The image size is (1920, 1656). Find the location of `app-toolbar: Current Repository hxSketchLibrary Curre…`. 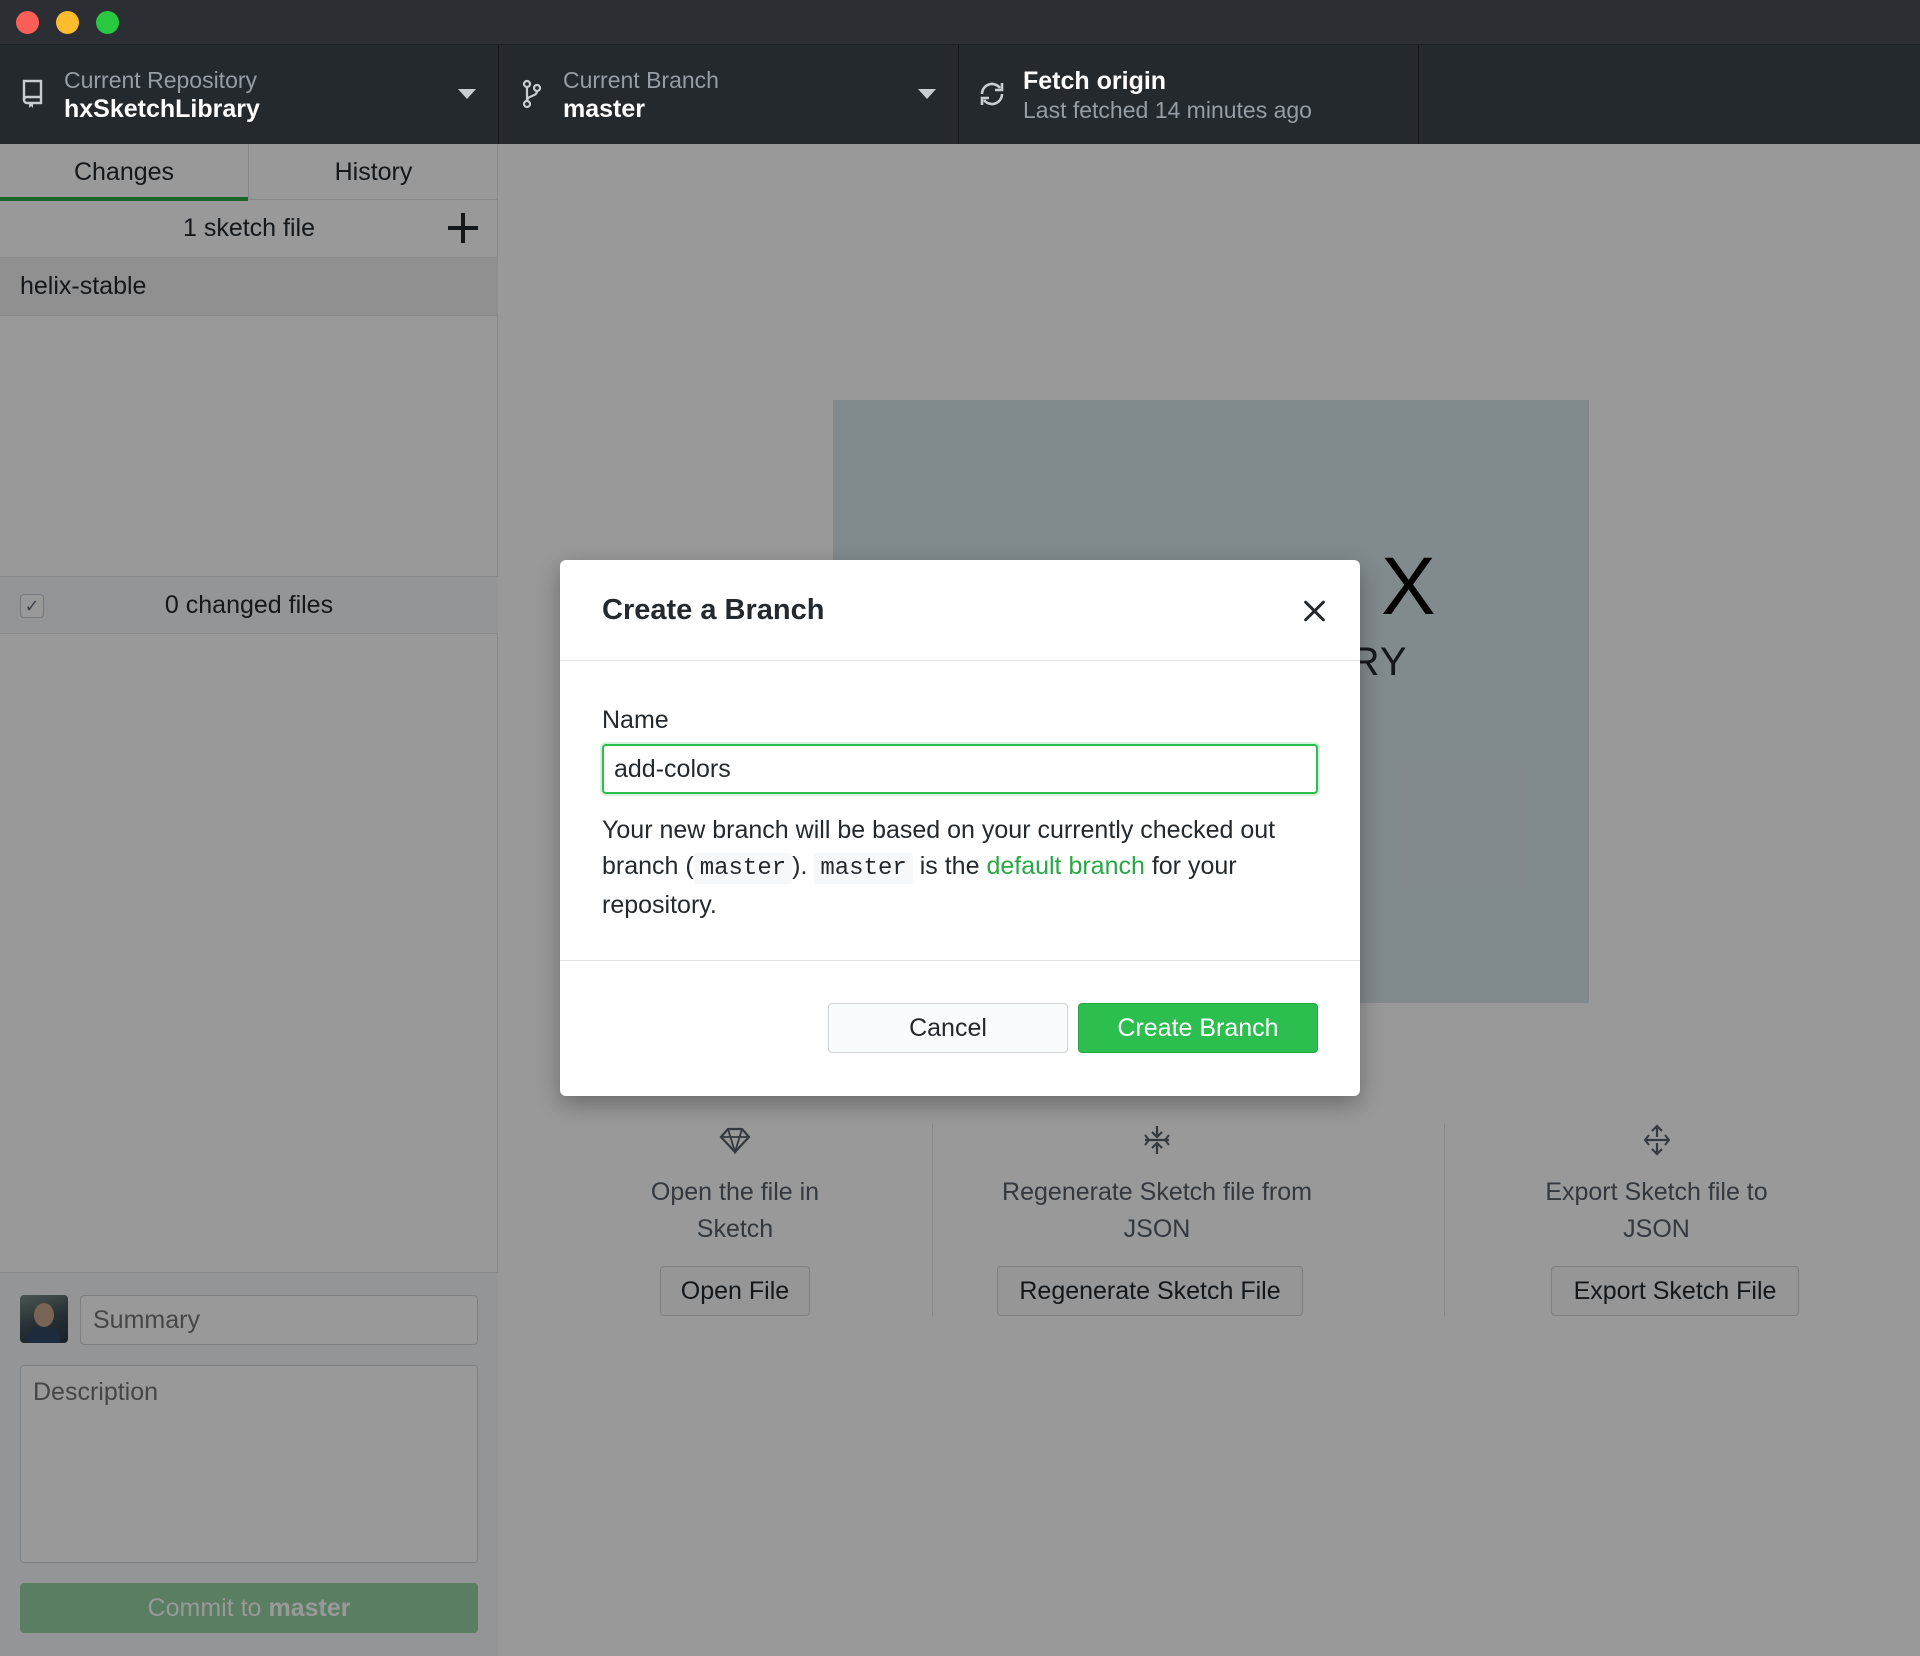

app-toolbar: Current Repository hxSketchLibrary Curre… is located at coordinates (960, 94).